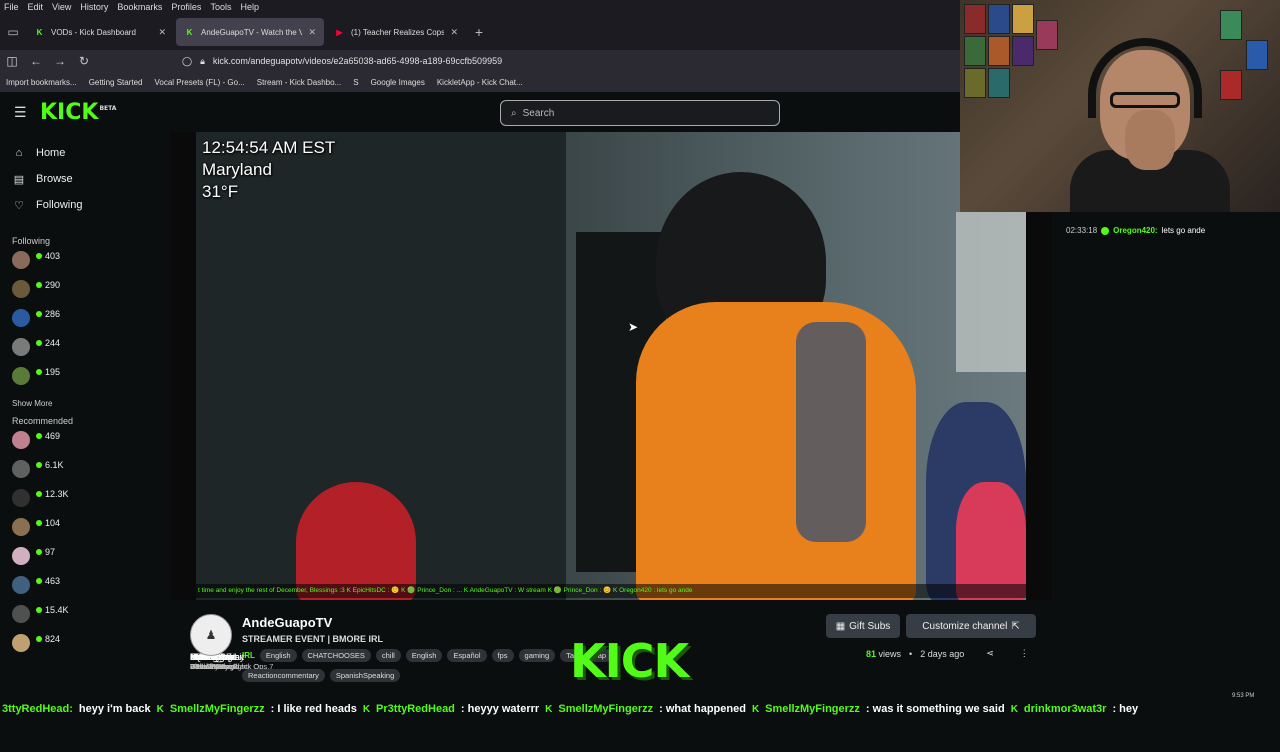 The height and width of the screenshot is (752, 1280). I want to click on tab-list-icon: ▭, so click(13, 32).